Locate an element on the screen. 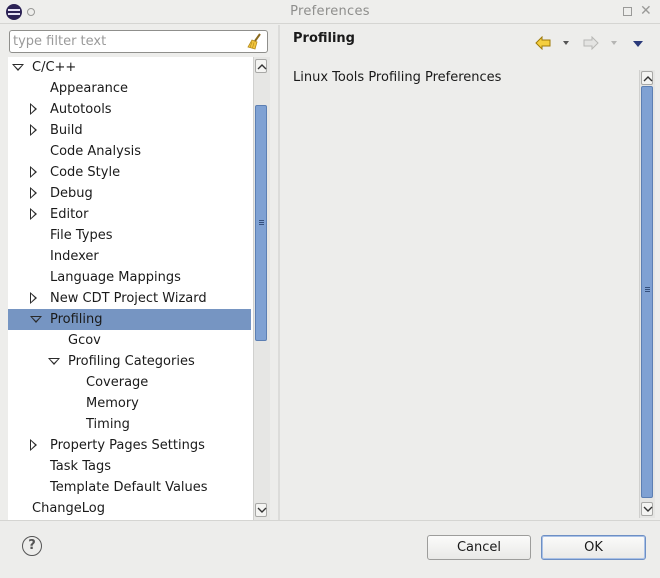 The height and width of the screenshot is (578, 660). tree-item: Property Pages Settings is located at coordinates (129, 445).